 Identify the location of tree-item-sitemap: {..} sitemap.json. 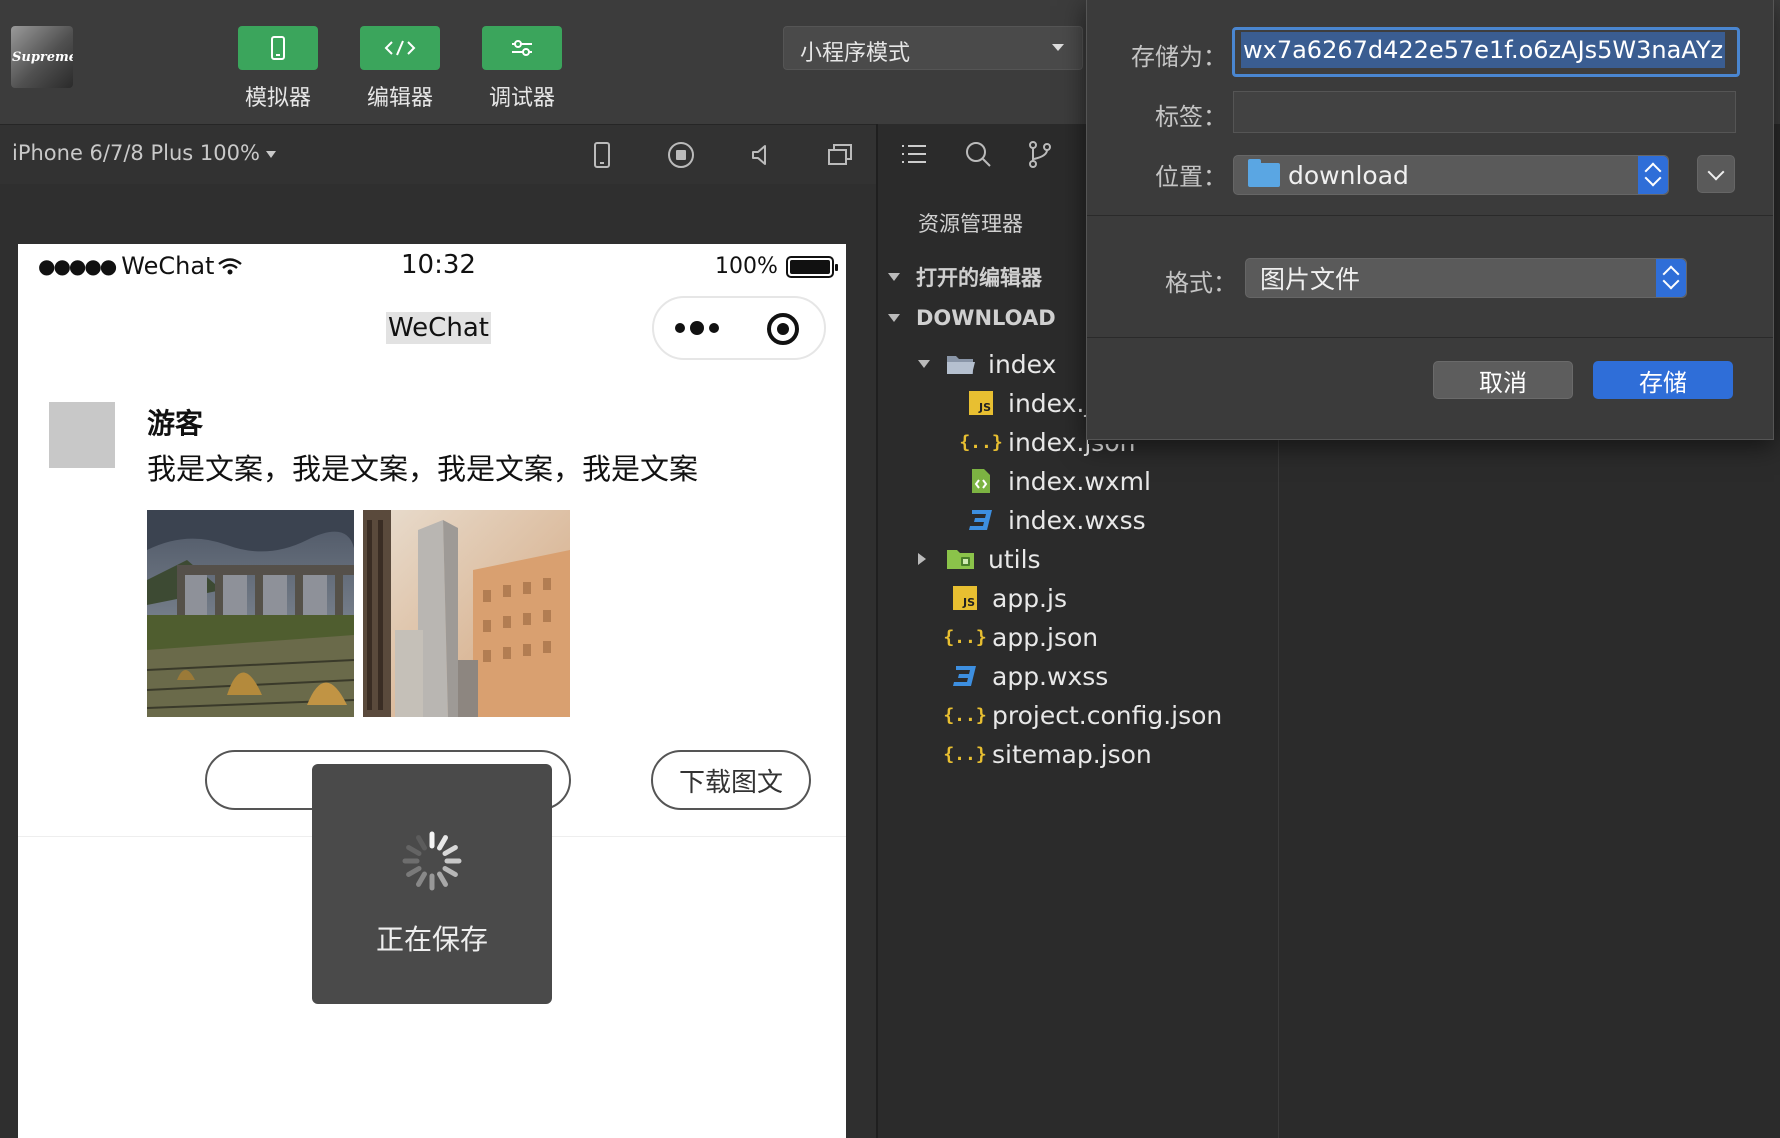
(1047, 754).